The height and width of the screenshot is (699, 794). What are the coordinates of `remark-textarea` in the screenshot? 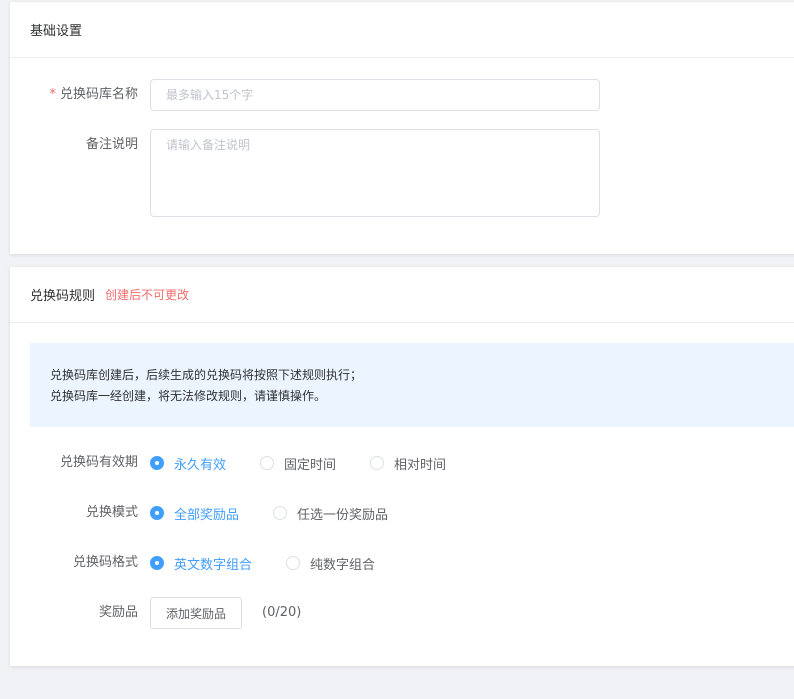 It's located at (375, 173).